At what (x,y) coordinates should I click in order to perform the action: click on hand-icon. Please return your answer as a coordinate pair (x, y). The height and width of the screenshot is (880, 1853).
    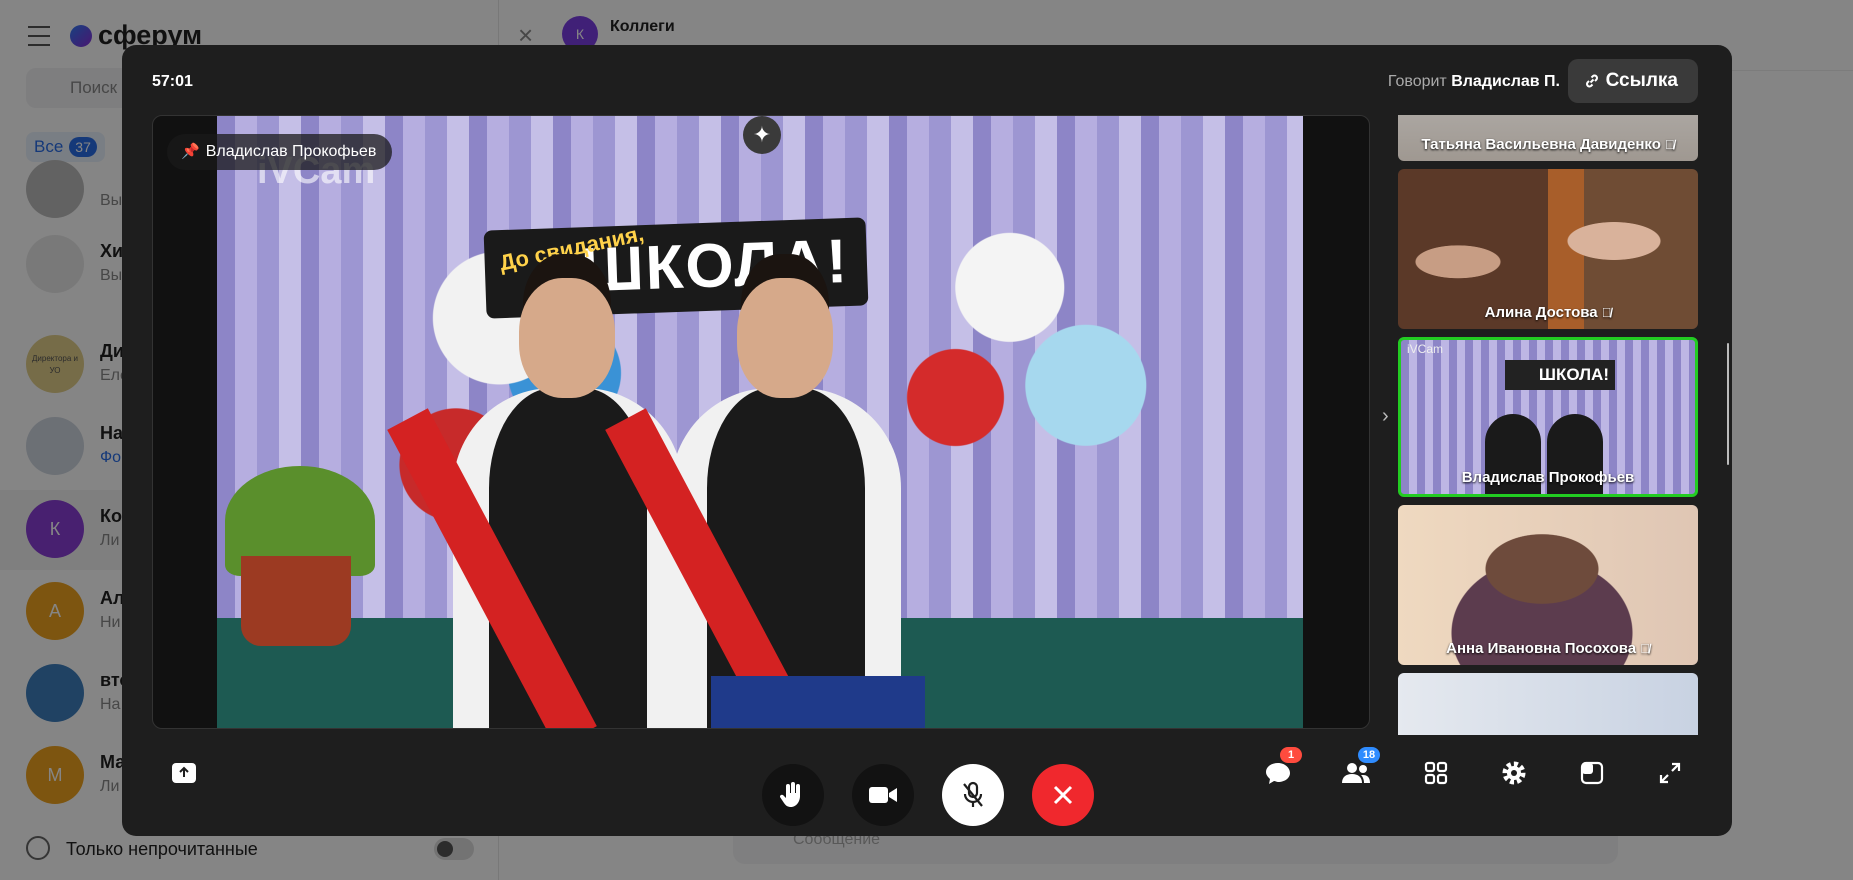
    Looking at the image, I should click on (790, 794).